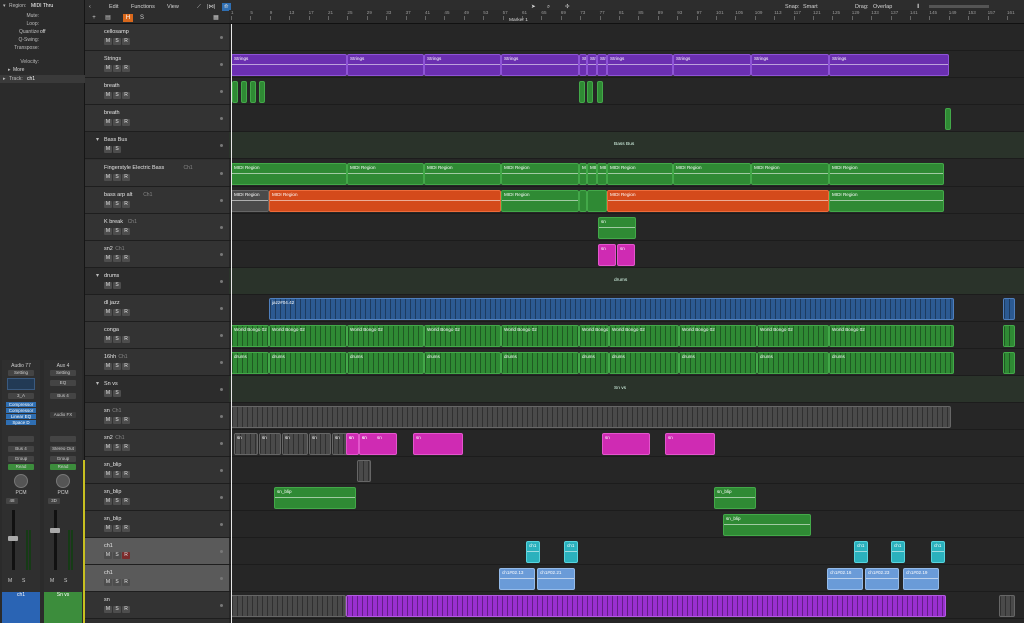  Describe the element at coordinates (157, 200) in the screenshot. I see `track-header: bass arp alt Ch1 M S R` at that location.